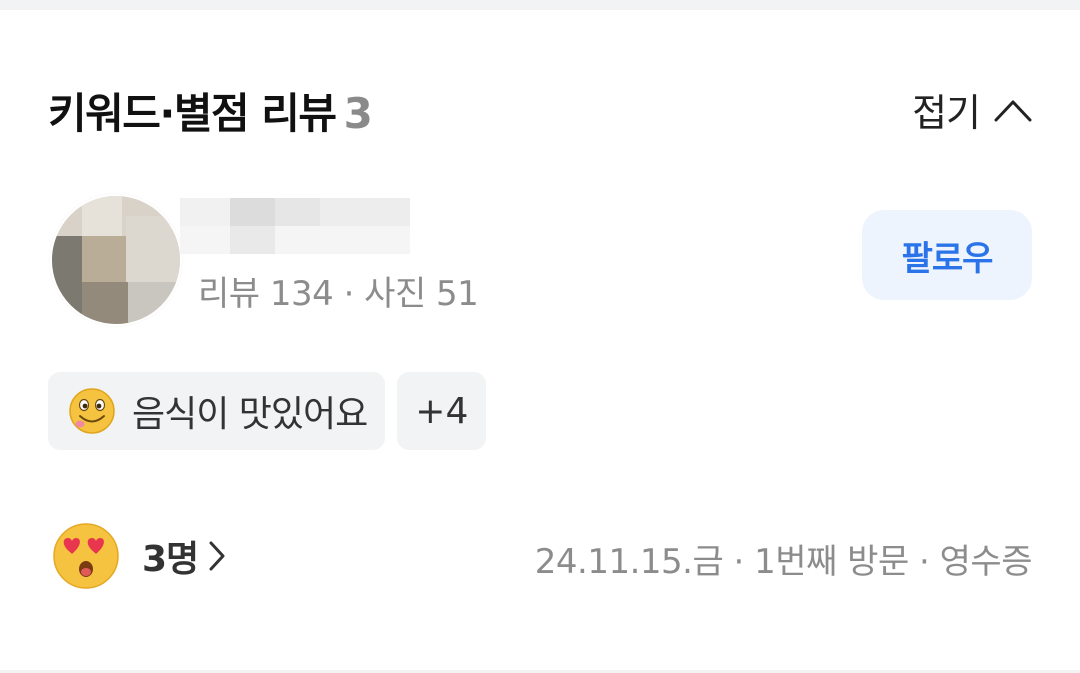 This screenshot has width=1080, height=673. What do you see at coordinates (783, 562) in the screenshot?
I see `visit-info: 24.11.15.금 · 1번째 방문 · 영수증` at bounding box center [783, 562].